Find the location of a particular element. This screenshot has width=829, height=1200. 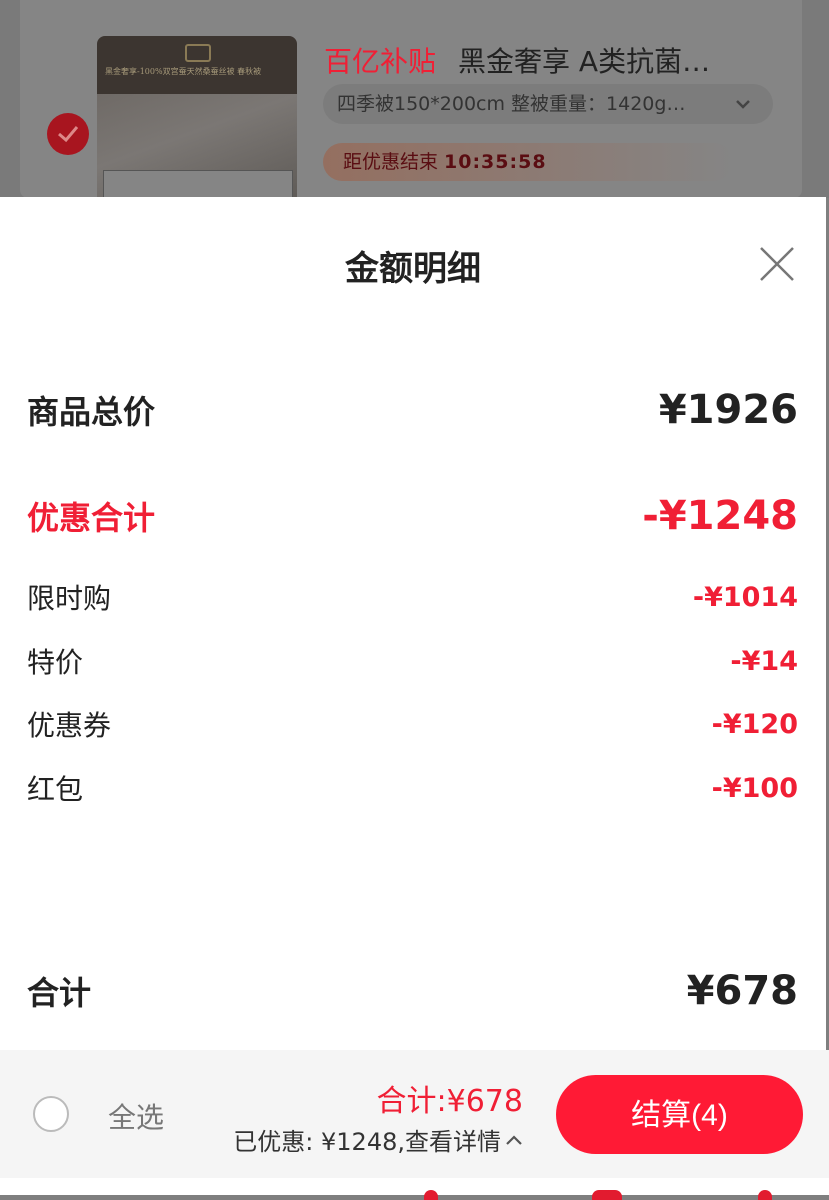

check-icon is located at coordinates (68, 134).